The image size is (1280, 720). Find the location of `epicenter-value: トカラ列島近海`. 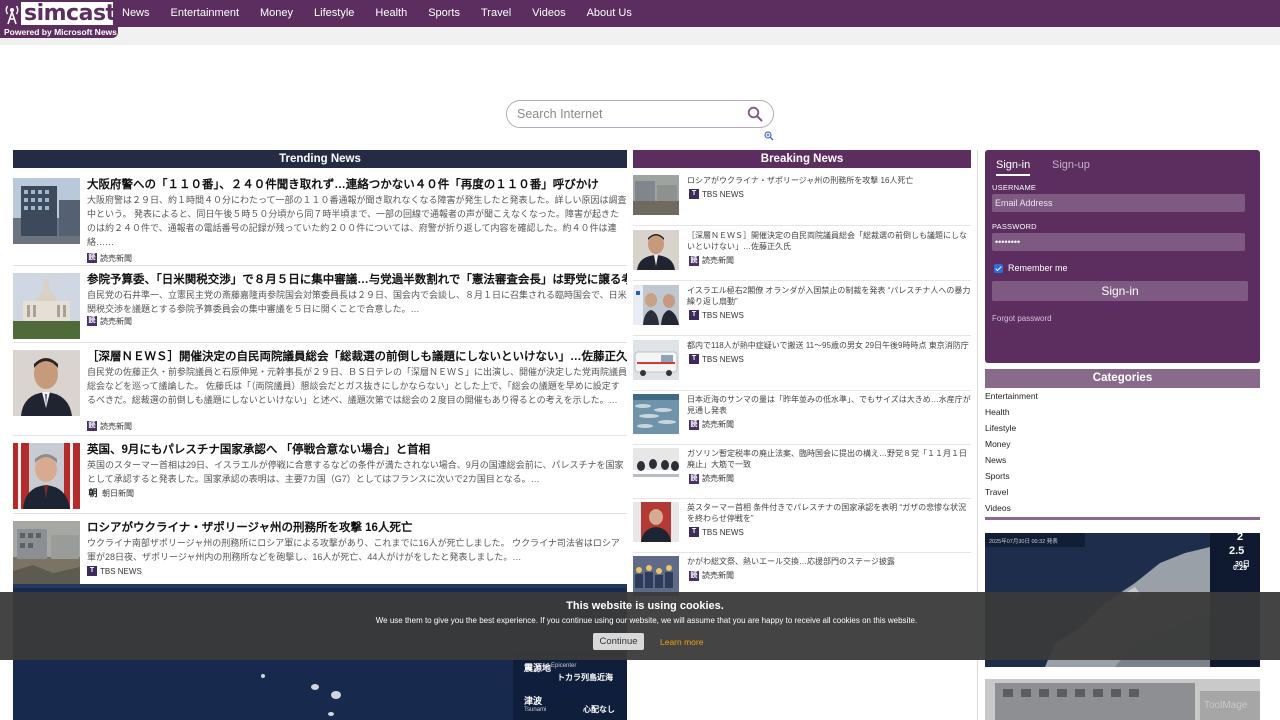

epicenter-value: トカラ列島近海 is located at coordinates (585, 677).